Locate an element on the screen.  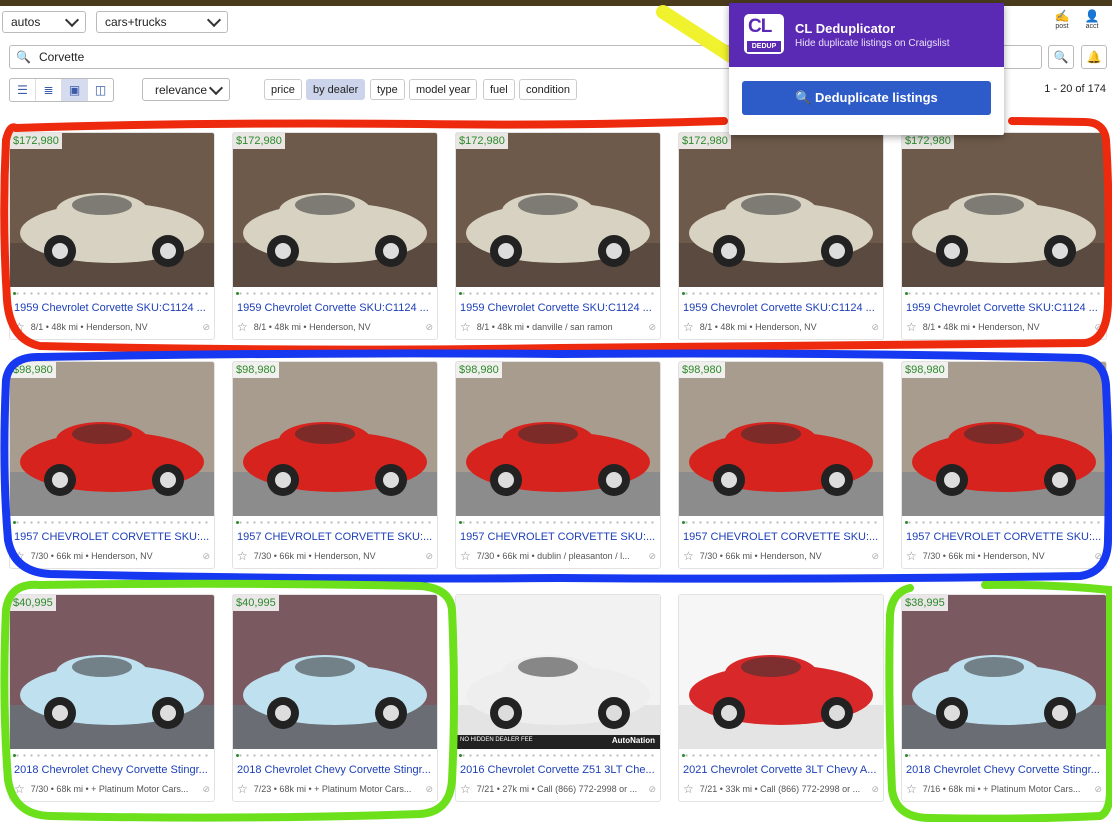
gallery-view-icon: ▣ is located at coordinates (75, 90).